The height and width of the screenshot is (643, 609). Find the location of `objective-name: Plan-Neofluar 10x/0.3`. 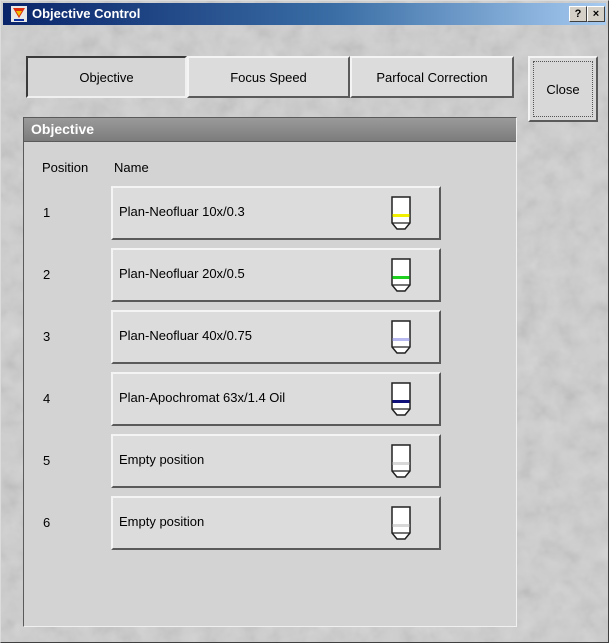

objective-name: Plan-Neofluar 10x/0.3 is located at coordinates (182, 211).